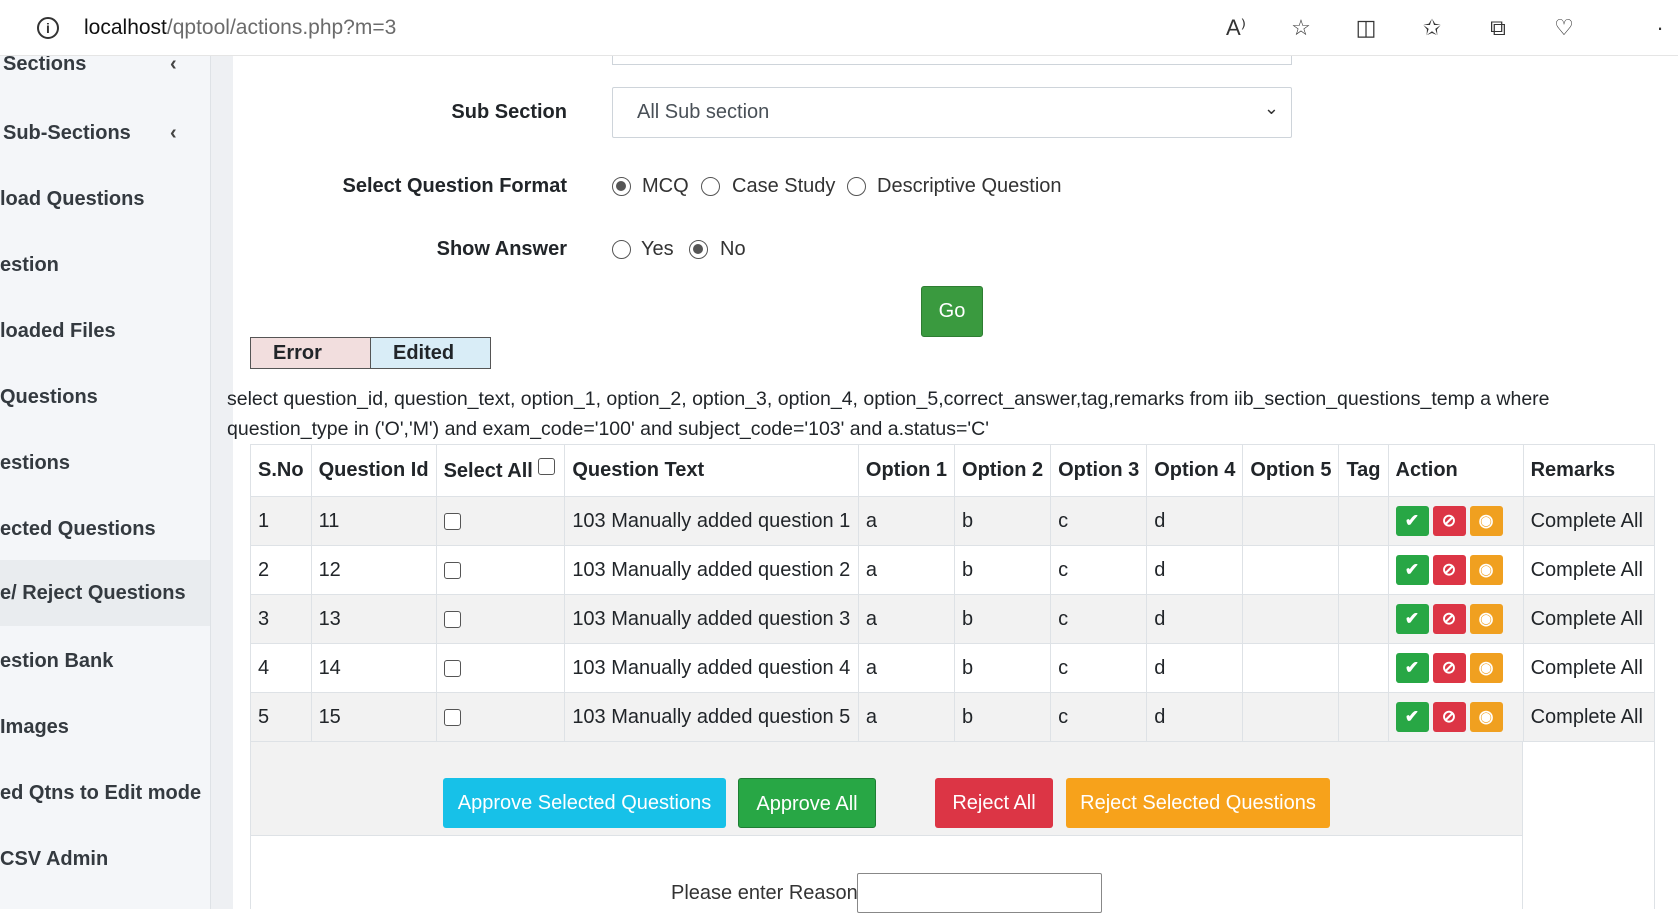  I want to click on chevron-left-icon: ‹, so click(173, 65).